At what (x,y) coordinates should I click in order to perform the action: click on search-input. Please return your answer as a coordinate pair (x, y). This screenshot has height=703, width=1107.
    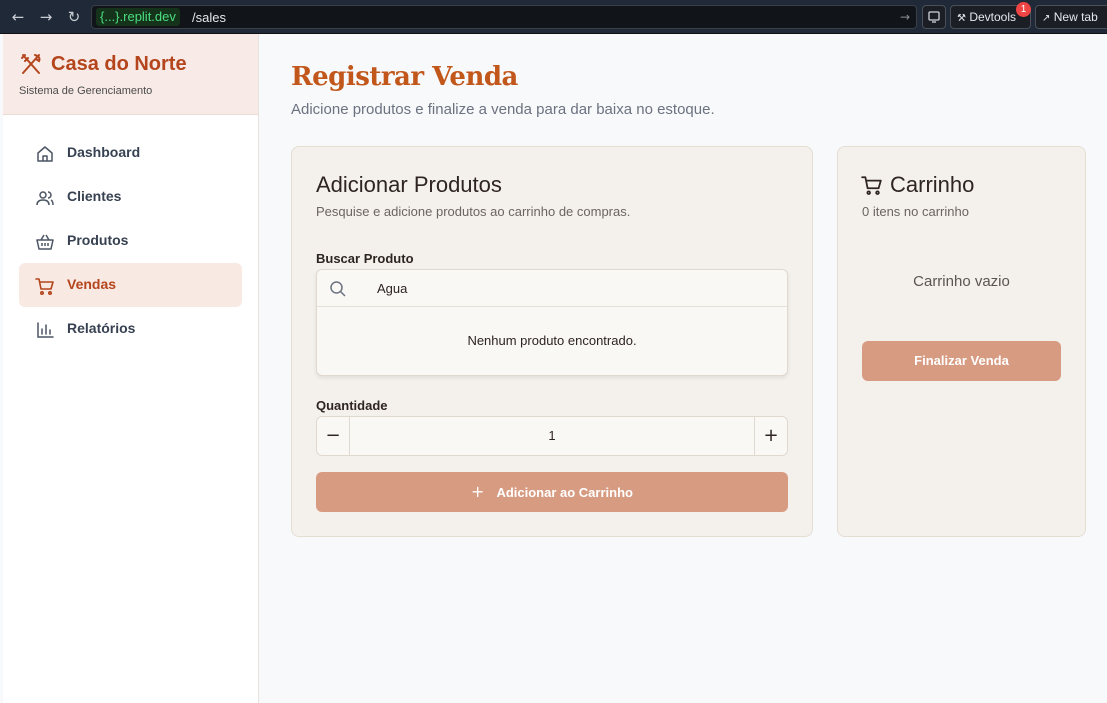
    Looking at the image, I should click on (577, 288).